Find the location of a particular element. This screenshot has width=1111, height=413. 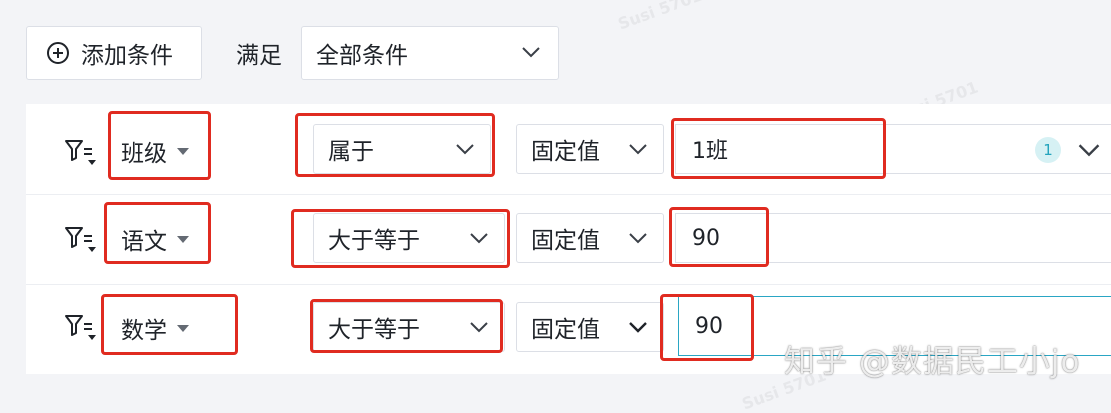

background-mark: Susi 5701 is located at coordinates (660, 17).